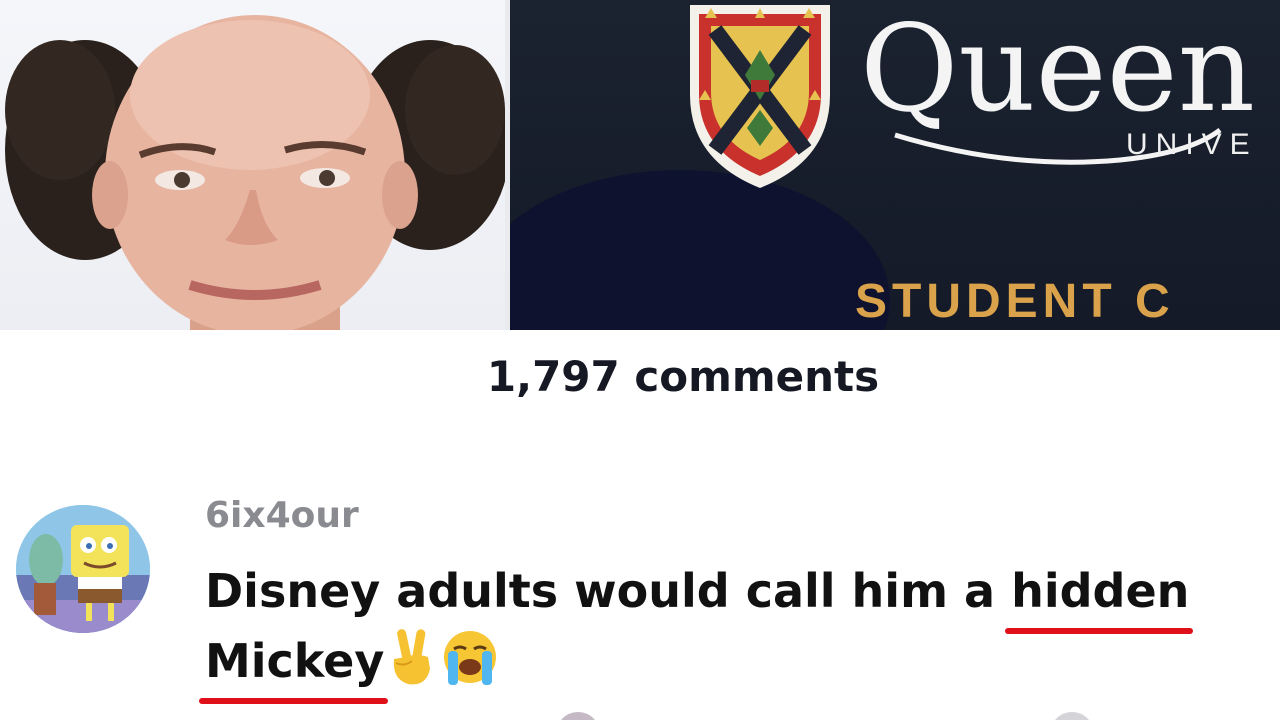 The width and height of the screenshot is (1280, 720). I want to click on avatar-image, so click(83, 569).